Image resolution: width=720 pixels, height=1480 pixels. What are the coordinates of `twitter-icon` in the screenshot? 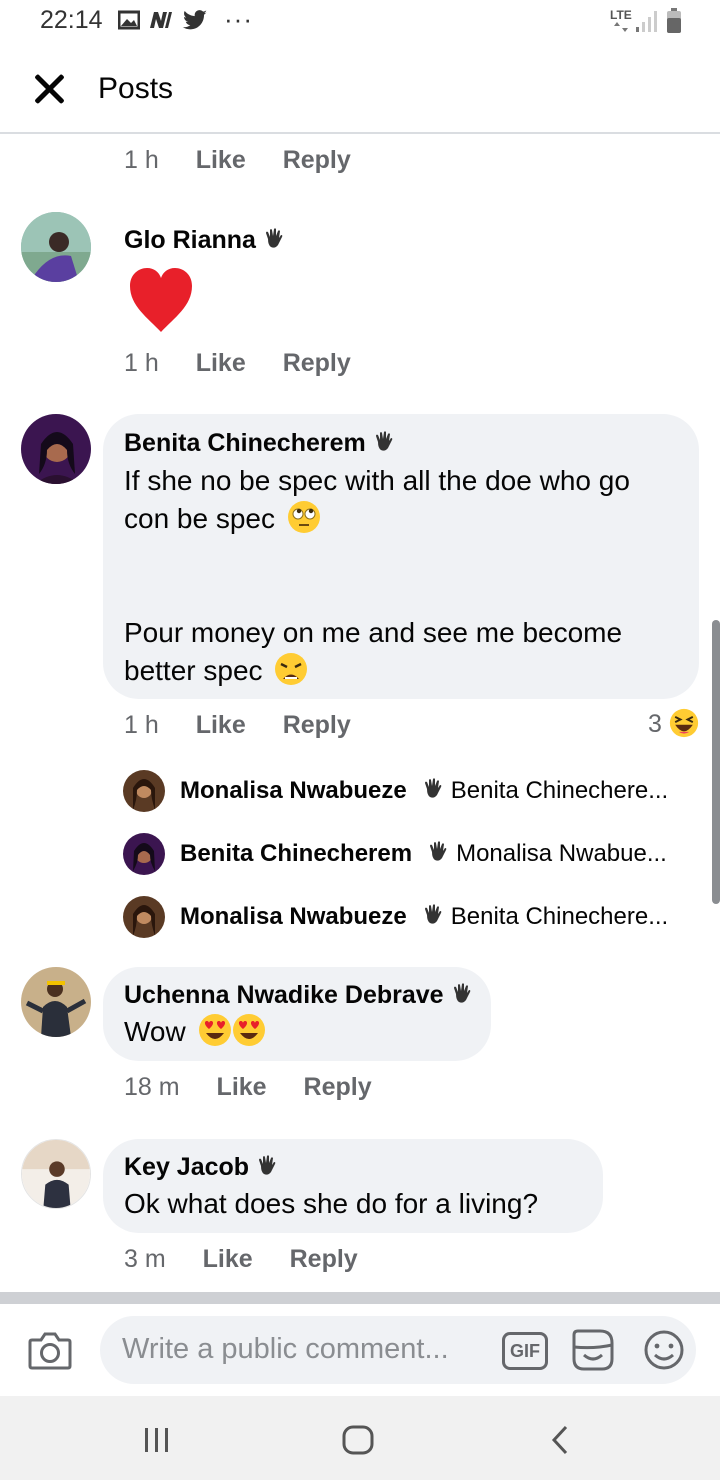 It's located at (194, 20).